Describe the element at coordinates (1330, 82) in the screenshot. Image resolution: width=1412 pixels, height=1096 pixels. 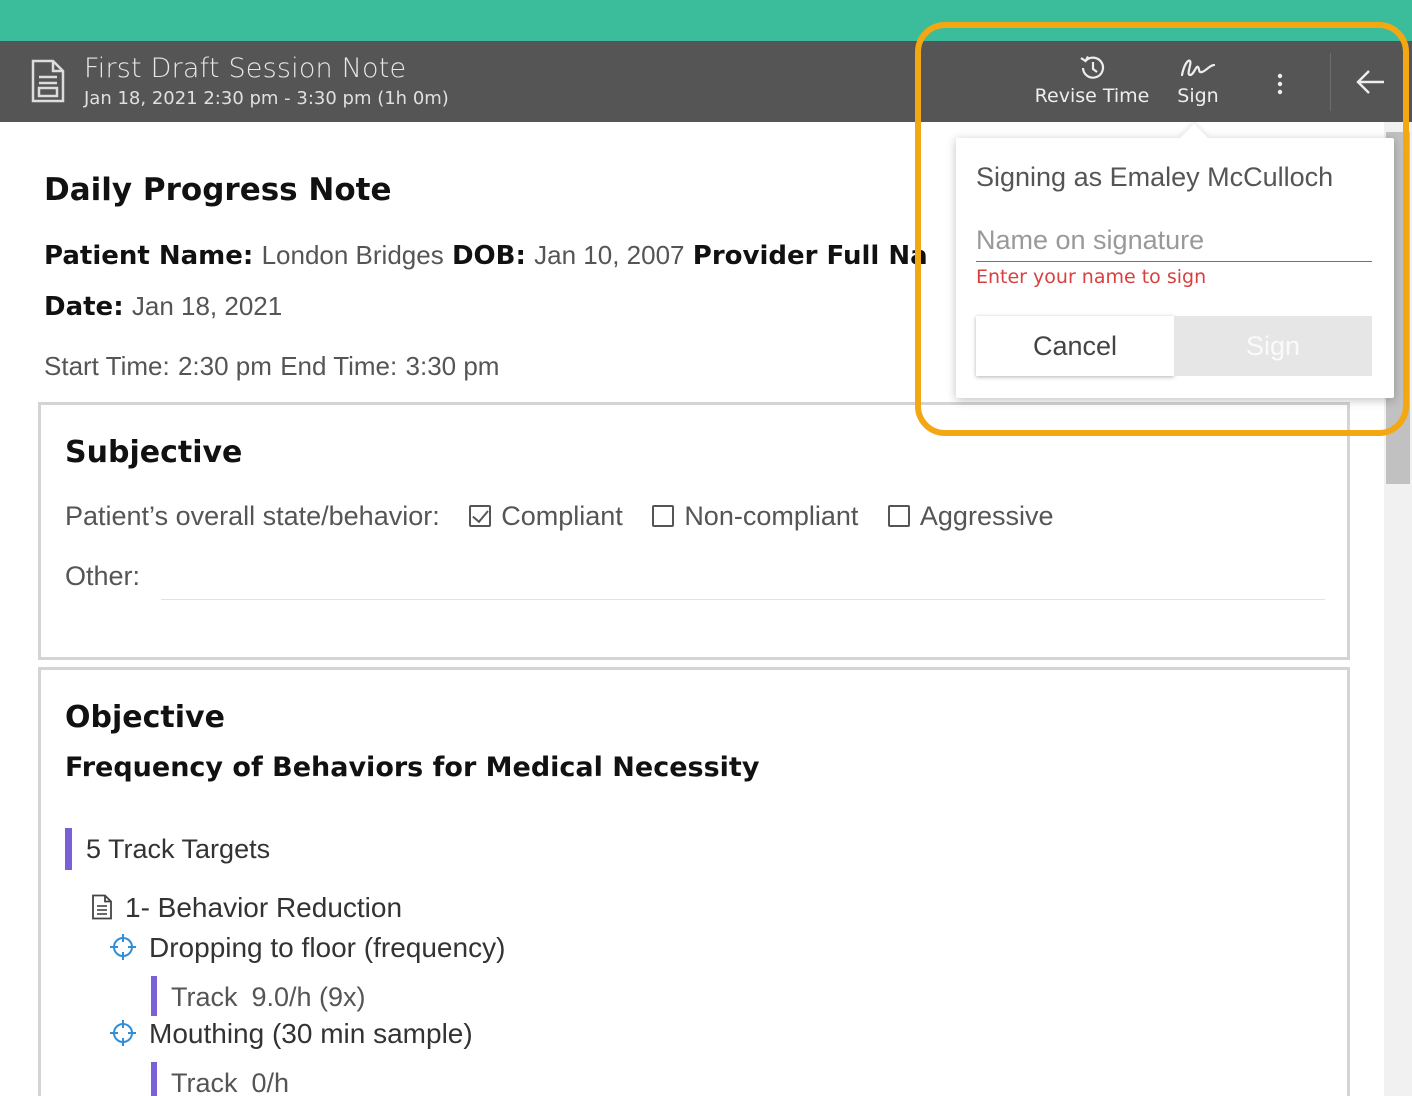
I see `header-divider` at that location.